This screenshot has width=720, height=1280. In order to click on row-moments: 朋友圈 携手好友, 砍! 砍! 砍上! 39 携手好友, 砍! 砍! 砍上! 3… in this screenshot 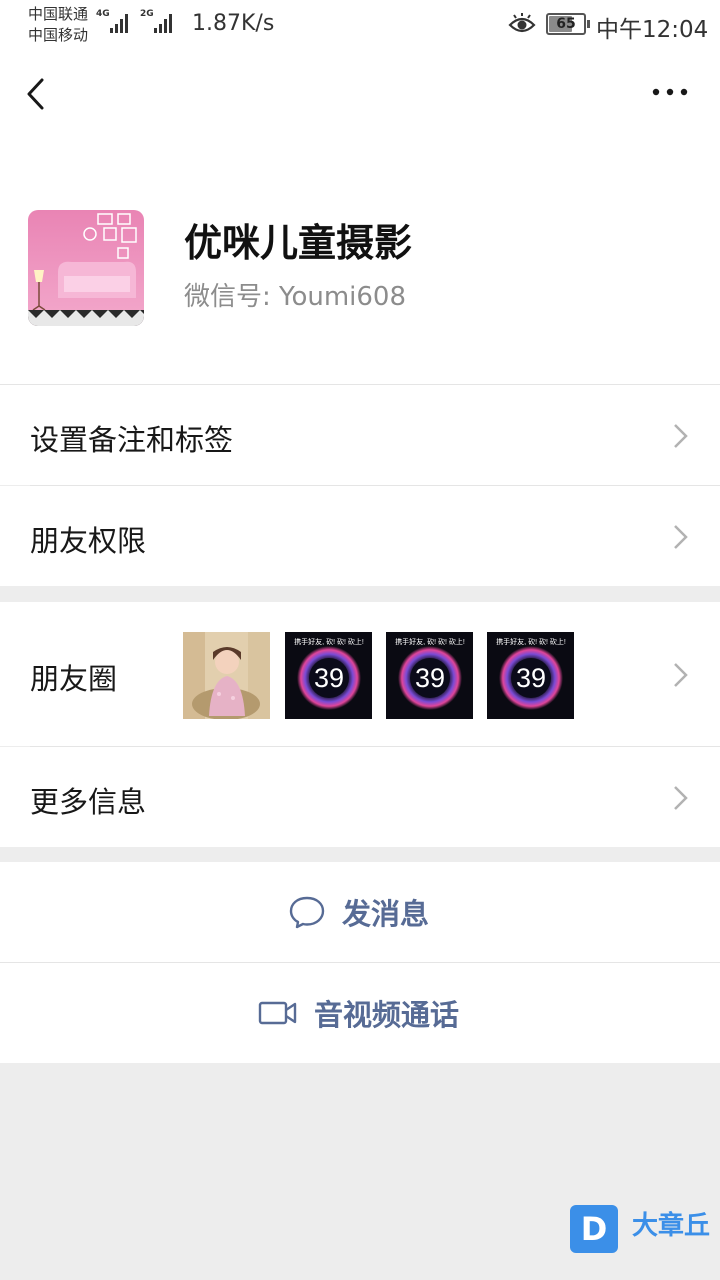, I will do `click(360, 674)`.